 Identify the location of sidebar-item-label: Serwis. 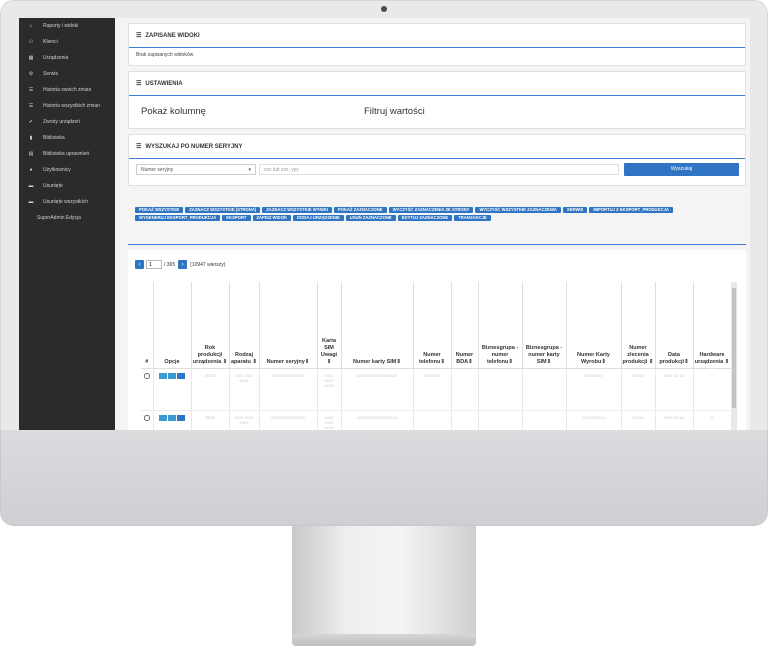
(51, 74).